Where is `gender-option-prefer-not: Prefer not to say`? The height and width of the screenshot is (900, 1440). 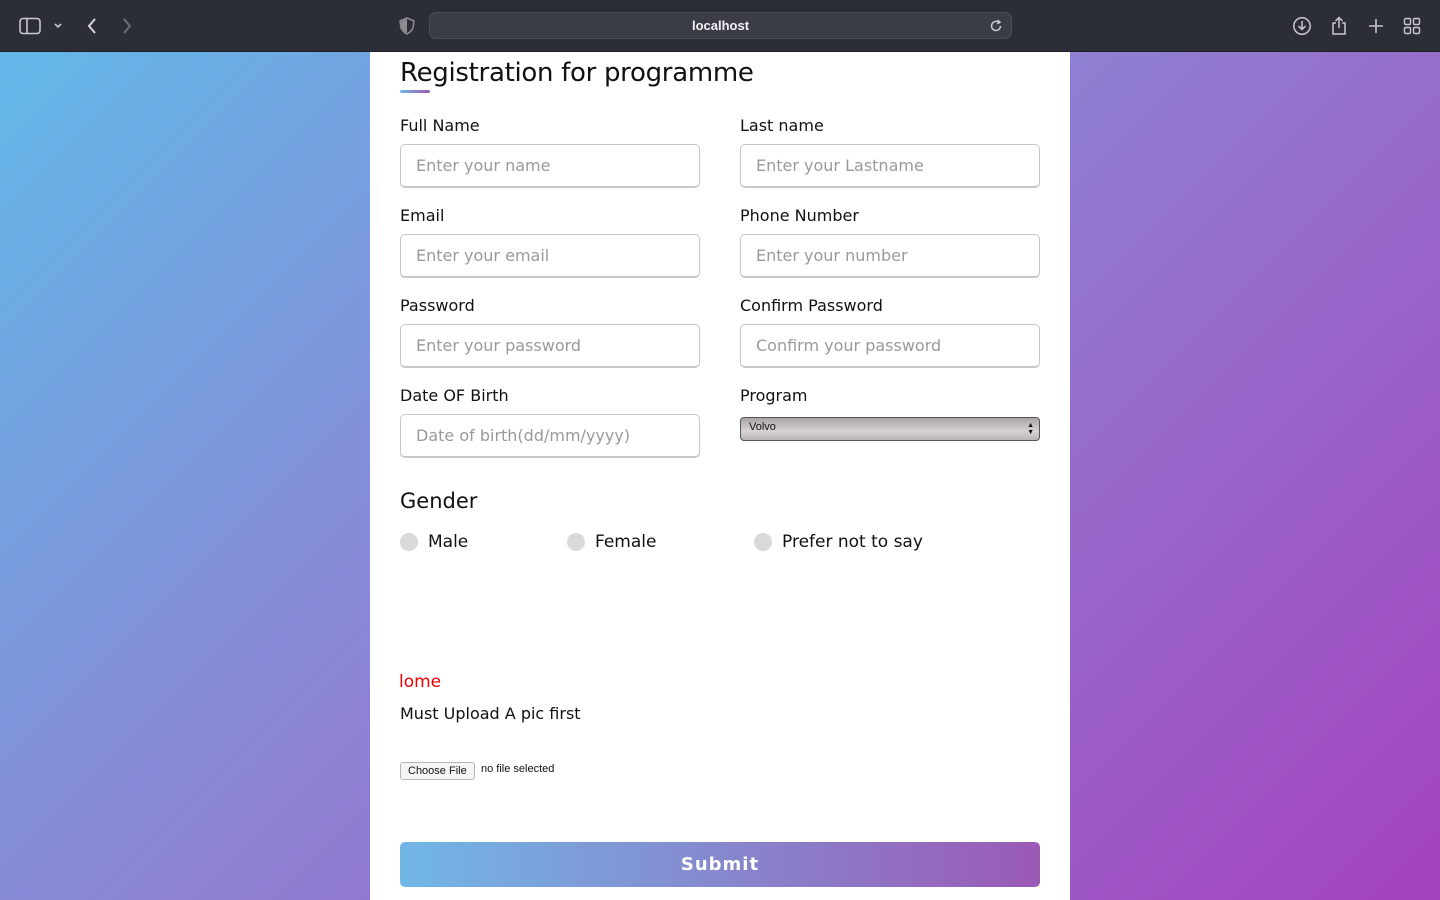
gender-option-prefer-not: Prefer not to say is located at coordinates (838, 542).